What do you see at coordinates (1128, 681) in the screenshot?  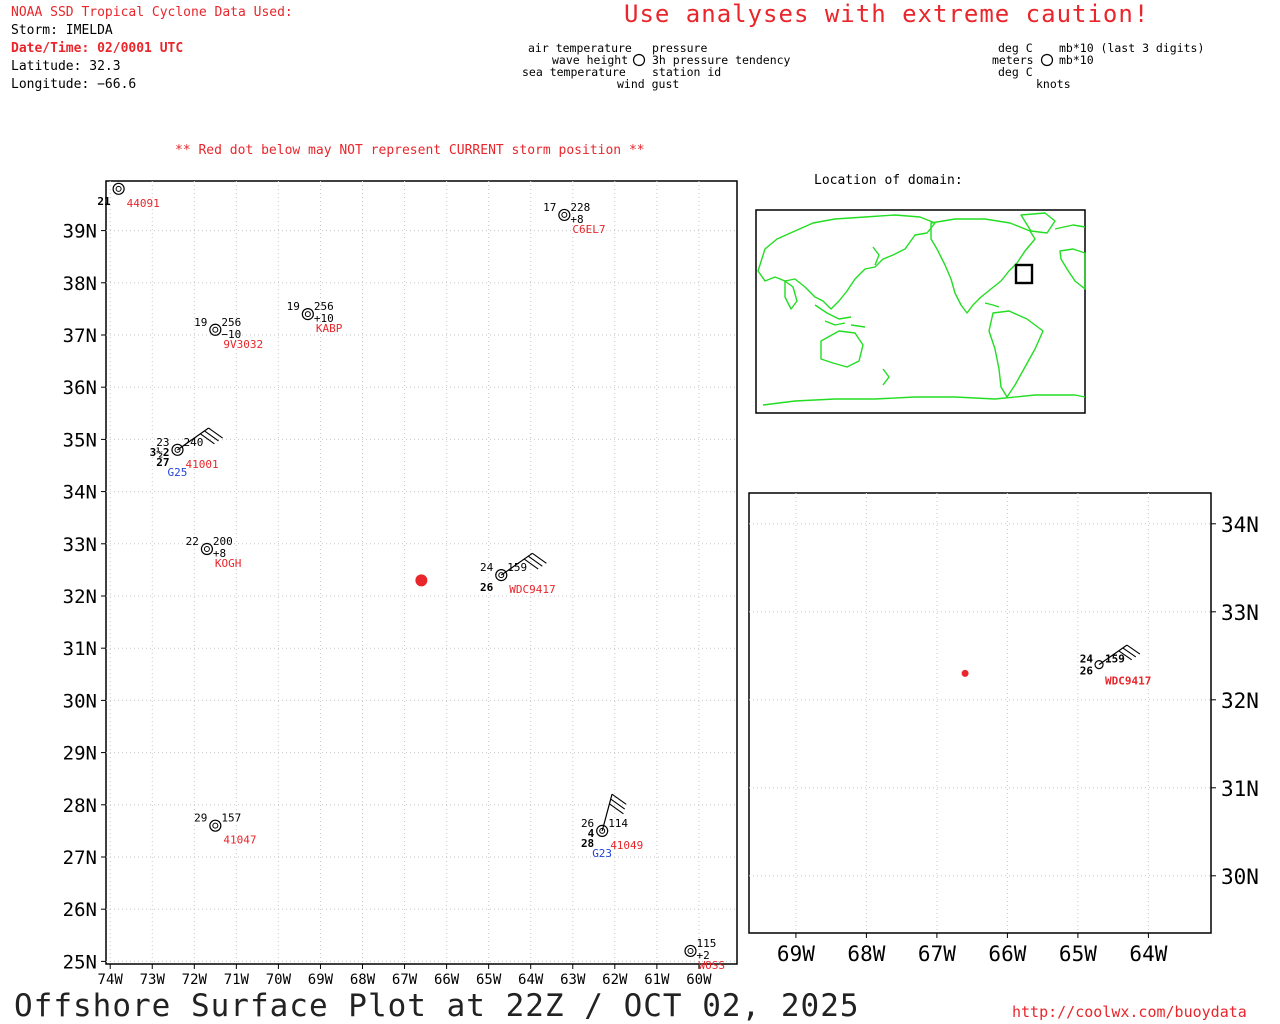 I see `inset-station-id-label: WDC9417` at bounding box center [1128, 681].